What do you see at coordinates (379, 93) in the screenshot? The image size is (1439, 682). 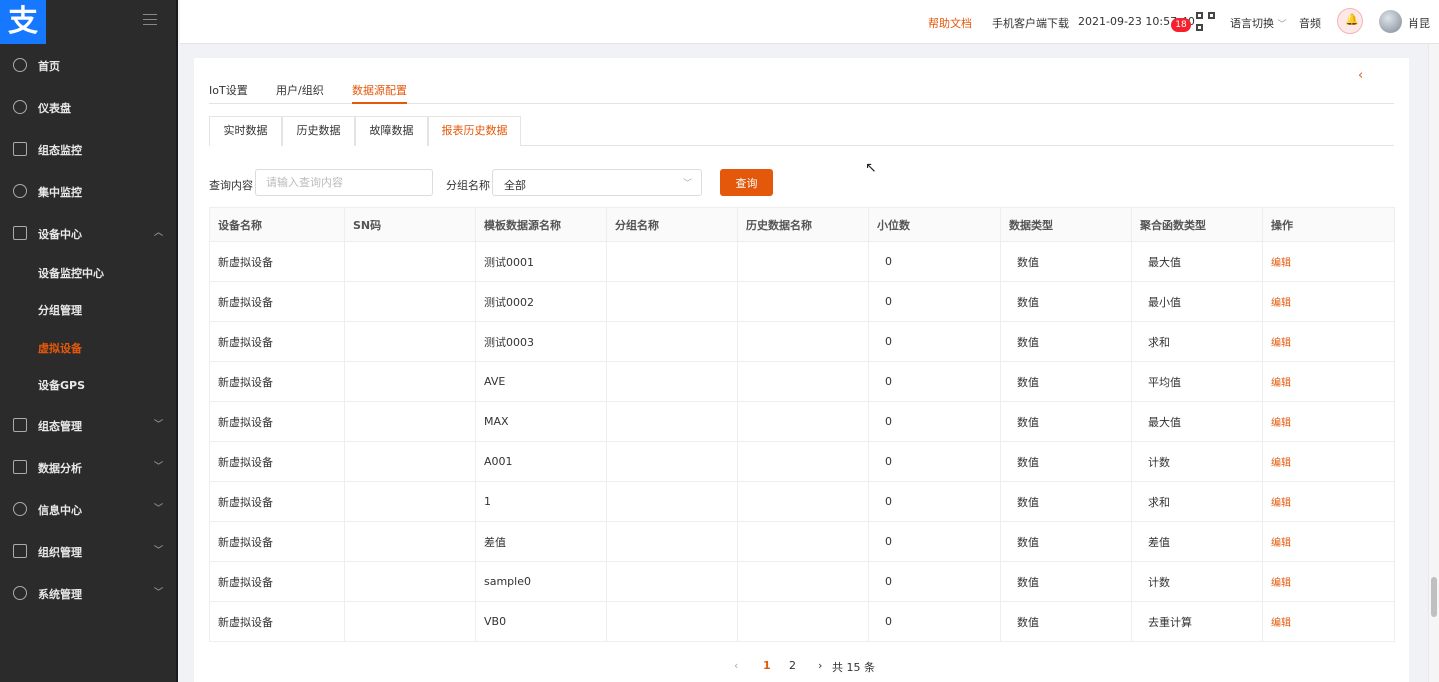 I see `tab-data-source-config: 数据源配置` at bounding box center [379, 93].